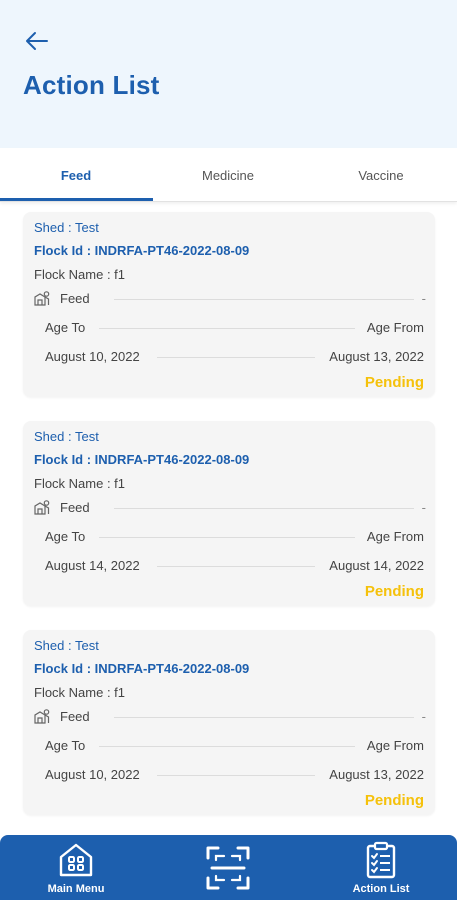  I want to click on active-tab-indicator, so click(76, 199).